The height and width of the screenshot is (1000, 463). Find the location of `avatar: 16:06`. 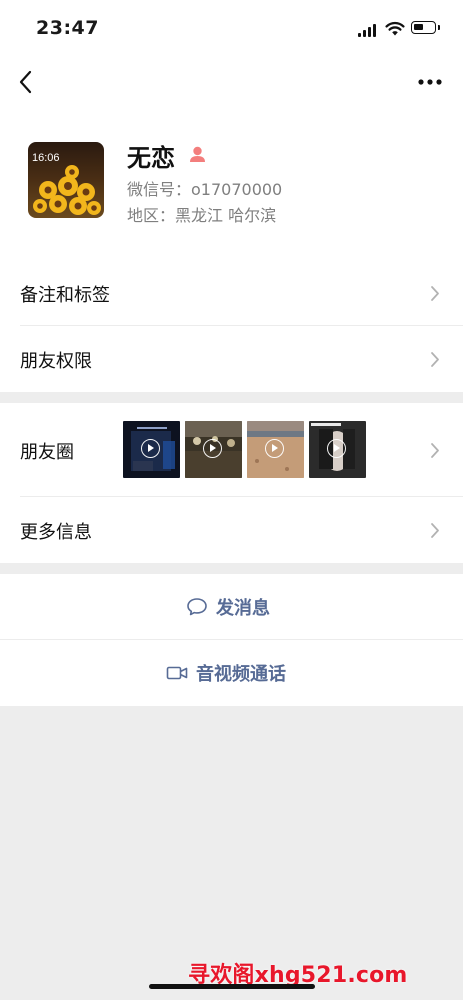

avatar: 16:06 is located at coordinates (66, 180).